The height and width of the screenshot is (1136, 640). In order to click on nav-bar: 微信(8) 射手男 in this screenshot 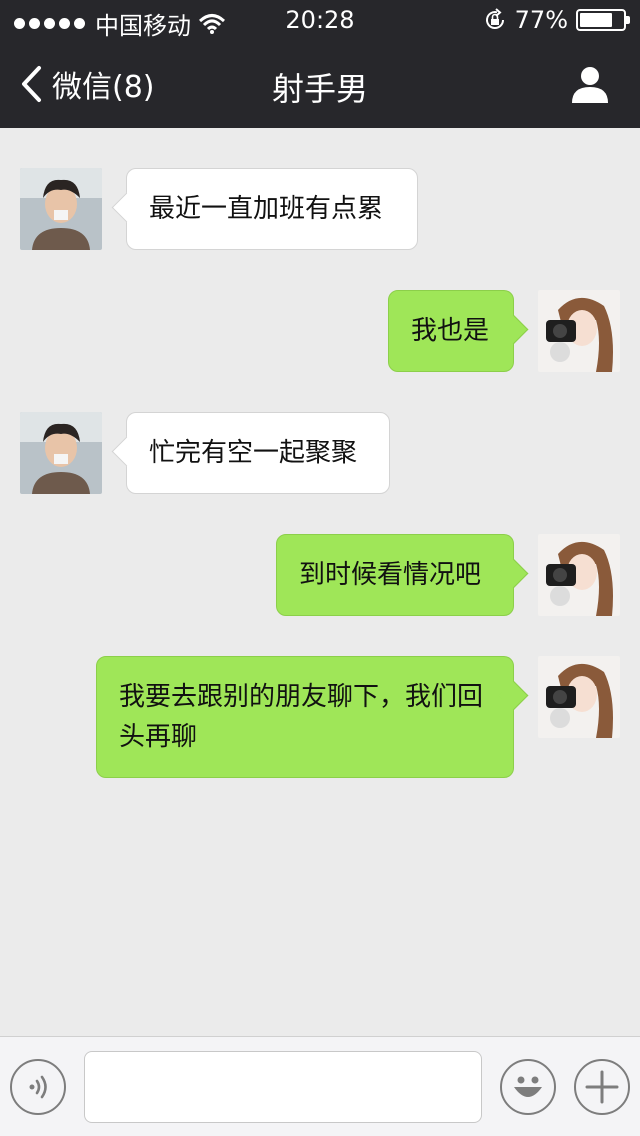, I will do `click(320, 84)`.